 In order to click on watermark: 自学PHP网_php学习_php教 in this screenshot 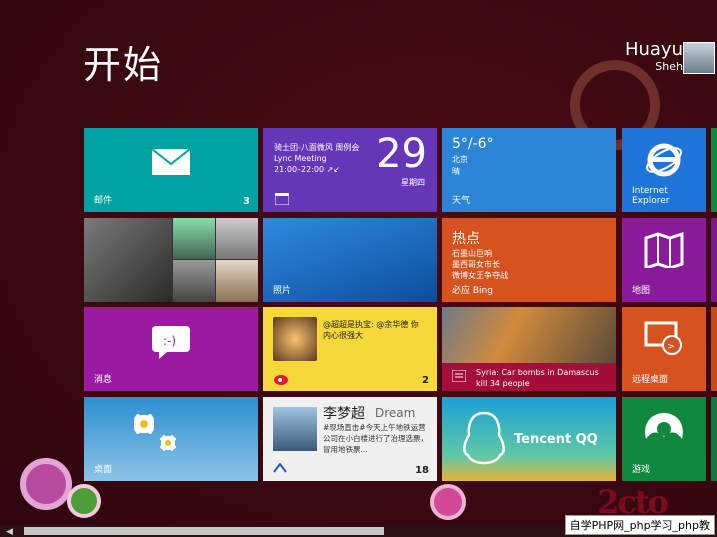, I will do `click(639, 525)`.